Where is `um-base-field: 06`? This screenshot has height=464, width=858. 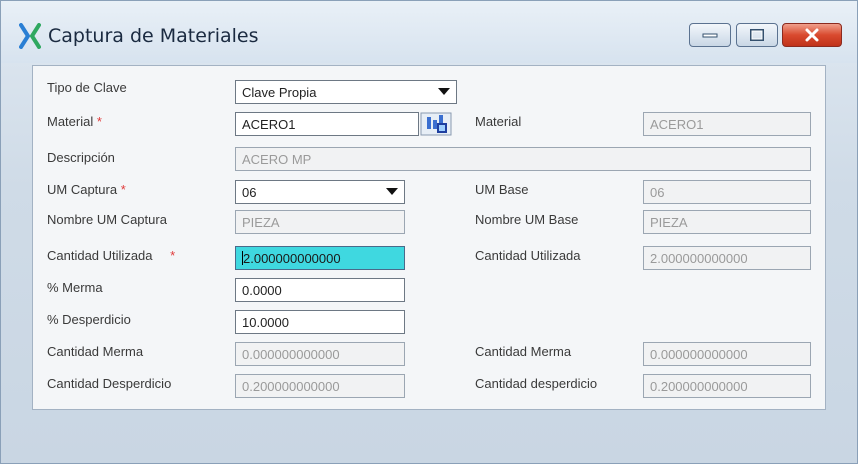 um-base-field: 06 is located at coordinates (727, 192).